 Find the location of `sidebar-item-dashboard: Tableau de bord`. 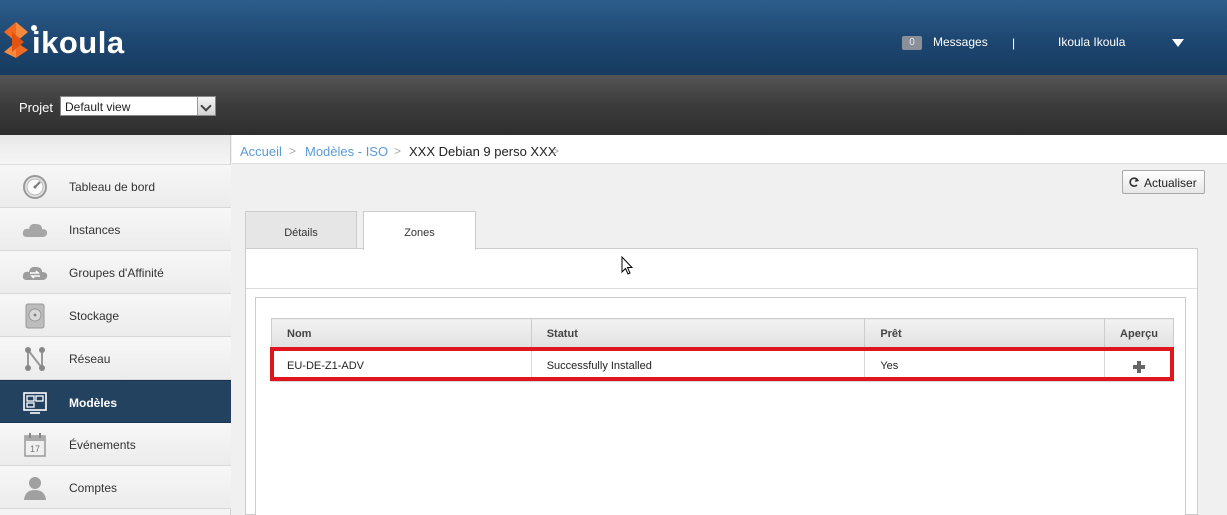

sidebar-item-dashboard: Tableau de bord is located at coordinates (115, 186).